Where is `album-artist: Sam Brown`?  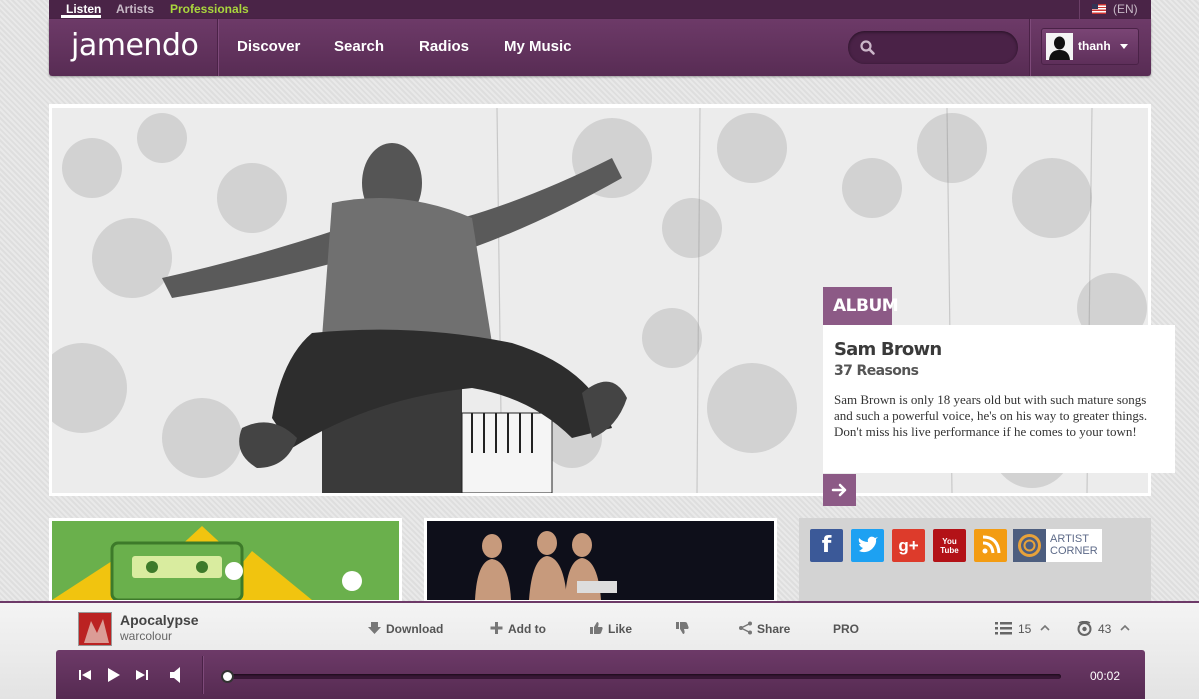
album-artist: Sam Brown is located at coordinates (999, 349).